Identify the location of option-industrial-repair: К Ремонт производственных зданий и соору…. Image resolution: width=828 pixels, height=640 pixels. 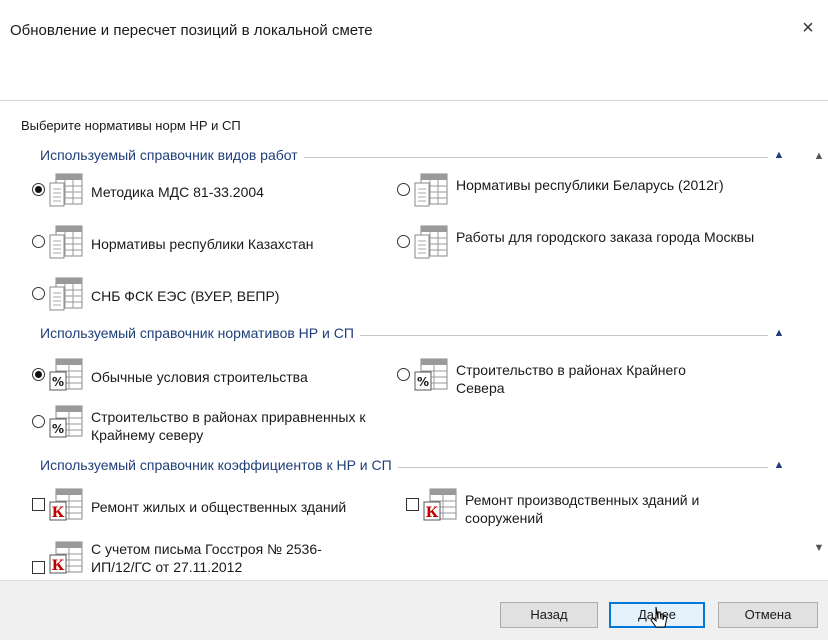
(586, 507).